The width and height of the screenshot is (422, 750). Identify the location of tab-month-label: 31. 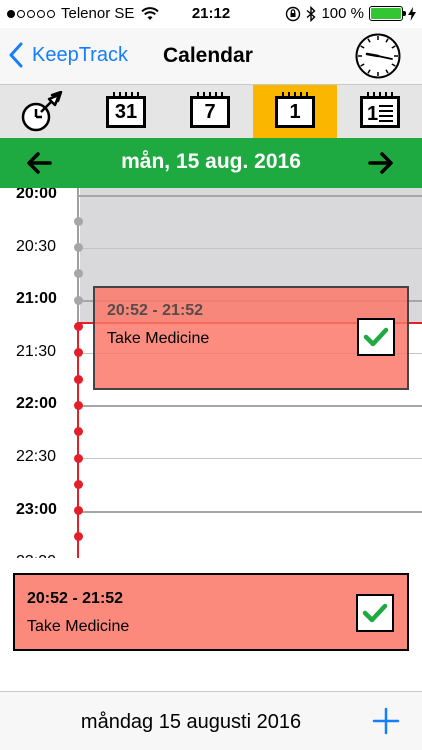
(126, 111).